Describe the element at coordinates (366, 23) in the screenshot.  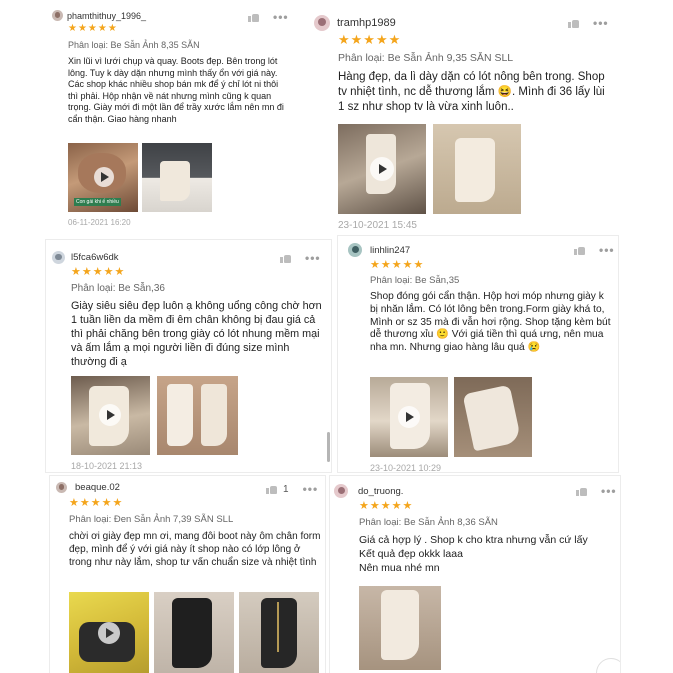
I see `username: tramhp1989` at that location.